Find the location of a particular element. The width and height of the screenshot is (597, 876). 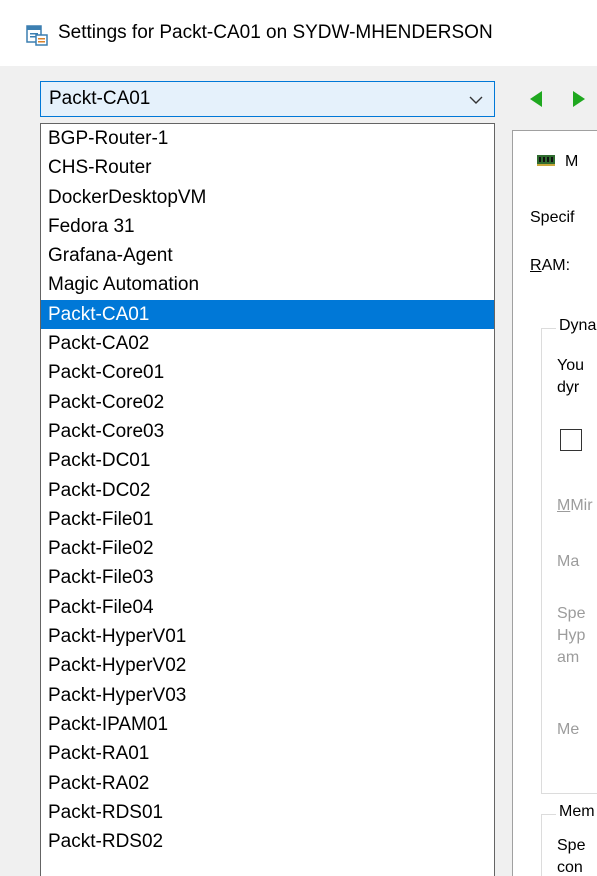

vm-list-item: Packt-Core02 is located at coordinates (267, 402).